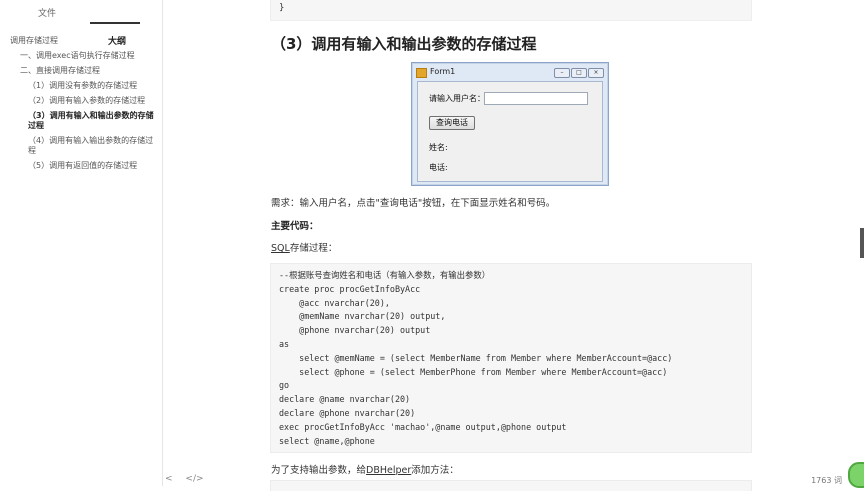  I want to click on helper-paragraph: 为了支持输出参数，给DBHelper添加方法：, so click(365, 469).